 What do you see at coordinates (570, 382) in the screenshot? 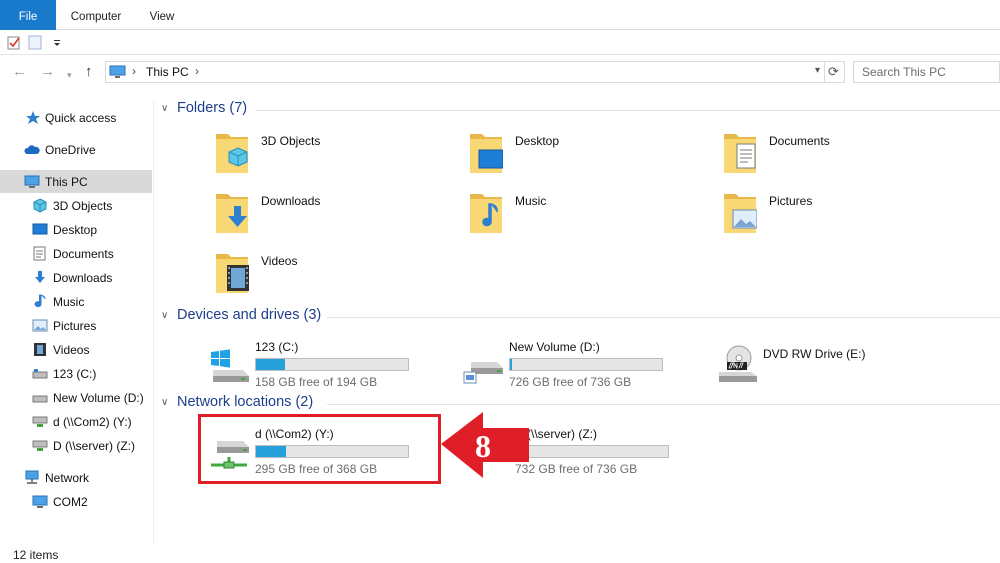
I see `drive-free-space: 726 GB free of 736 GB` at bounding box center [570, 382].